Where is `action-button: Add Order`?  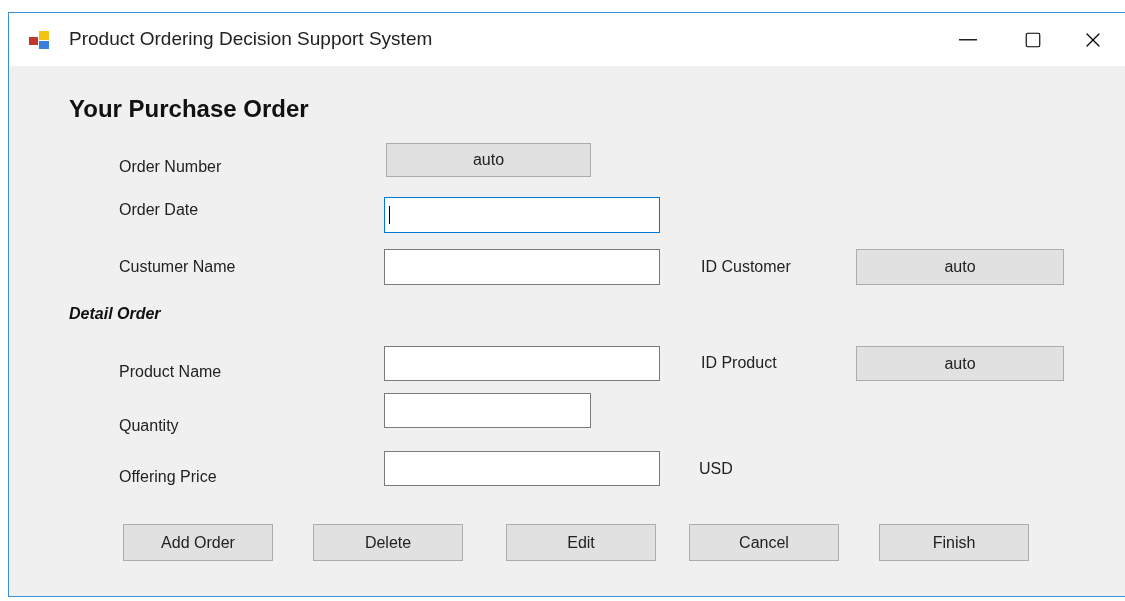
action-button: Add Order is located at coordinates (198, 542).